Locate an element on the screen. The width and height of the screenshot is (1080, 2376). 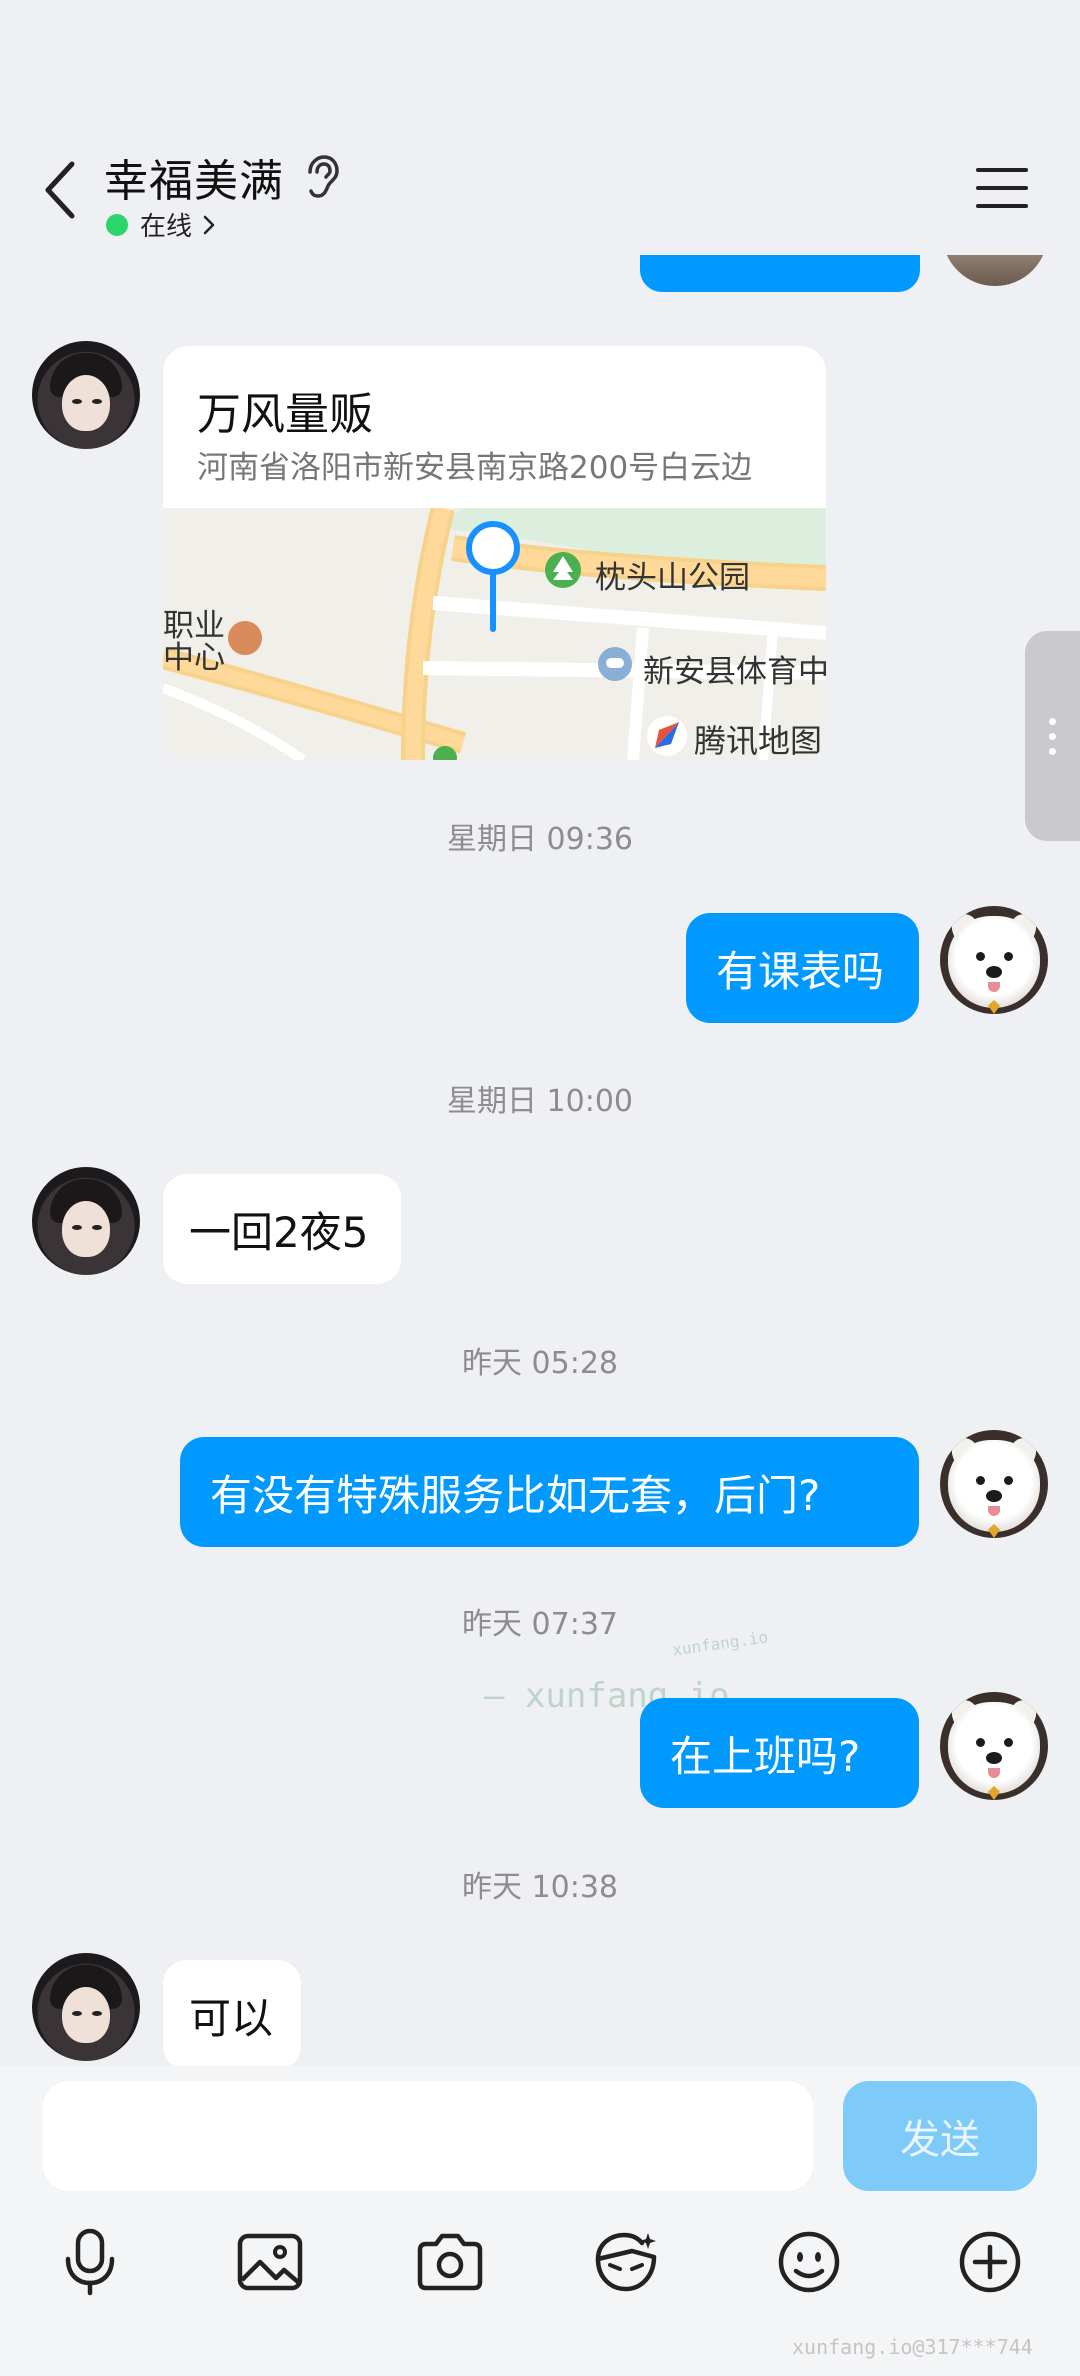
map-label-stadium: 新安县体育中 is located at coordinates (734, 672).